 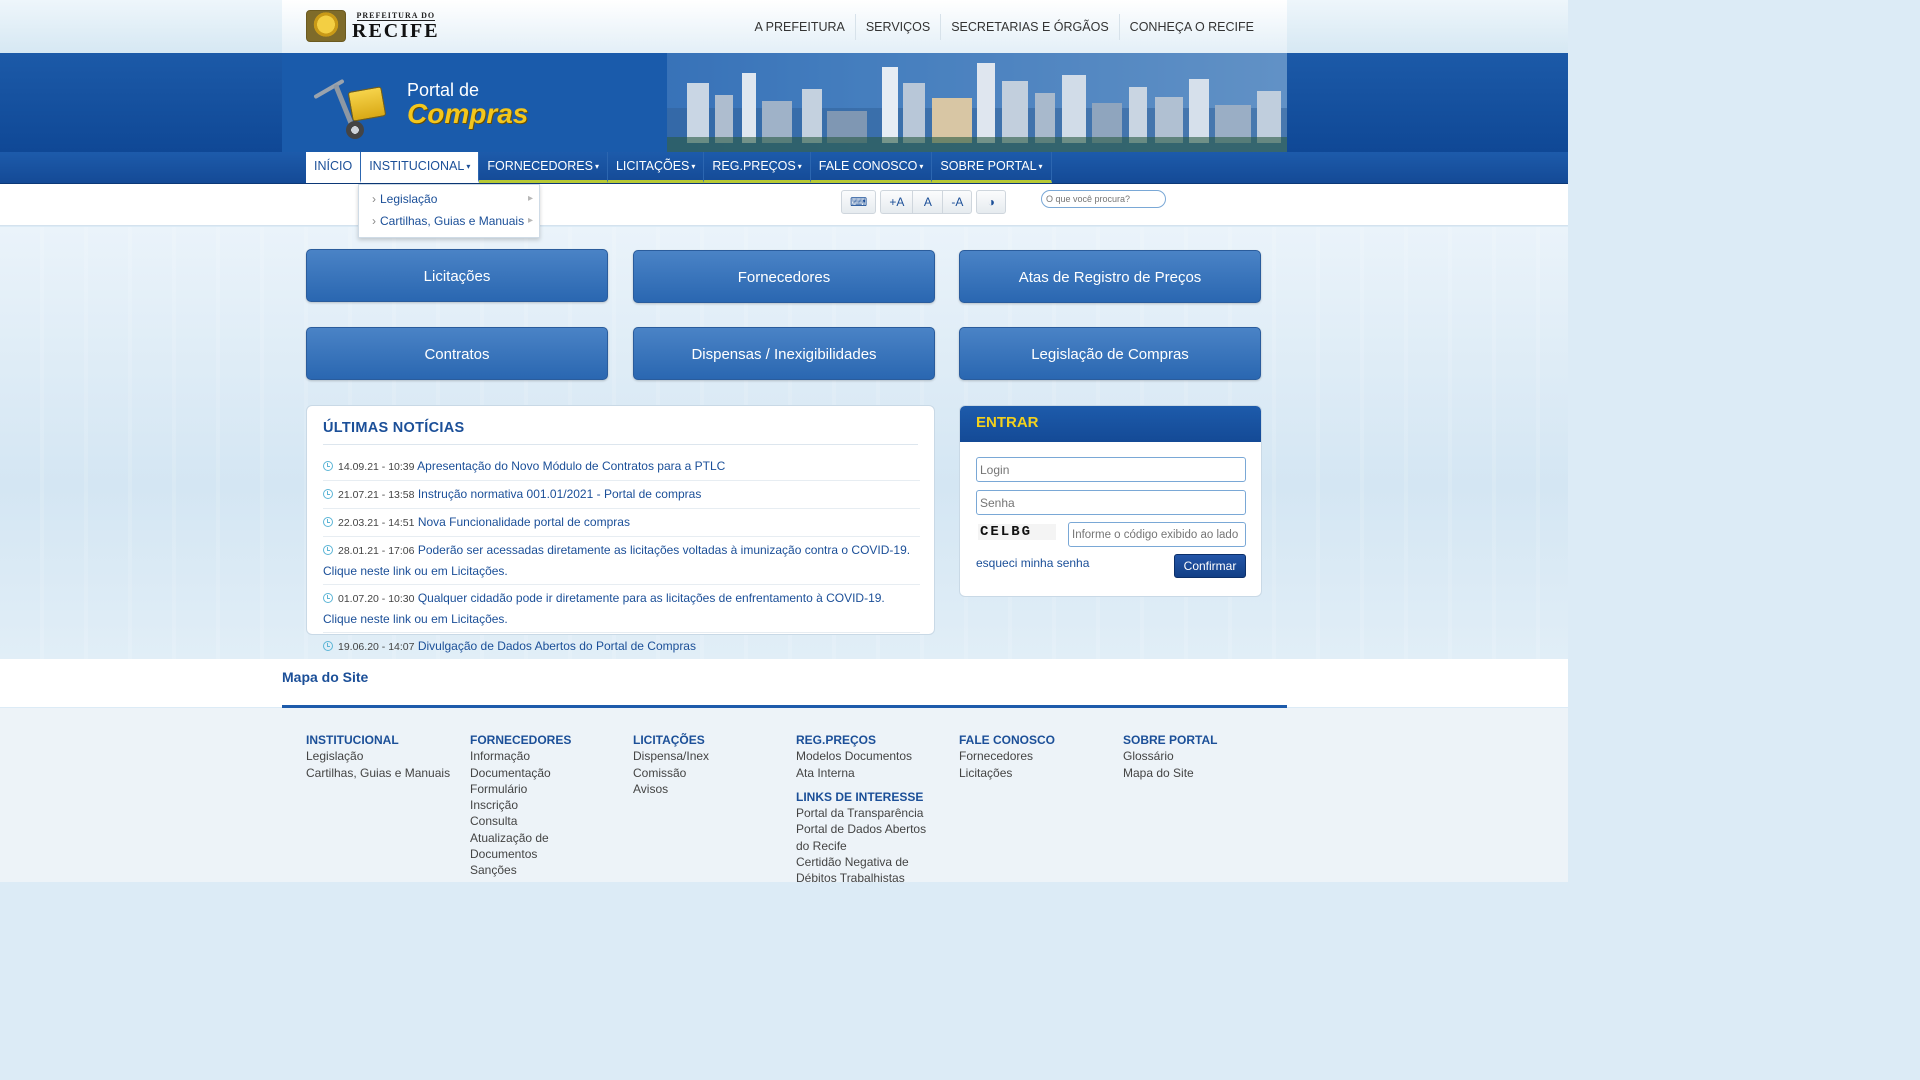 I want to click on password-field, so click(x=1111, y=502).